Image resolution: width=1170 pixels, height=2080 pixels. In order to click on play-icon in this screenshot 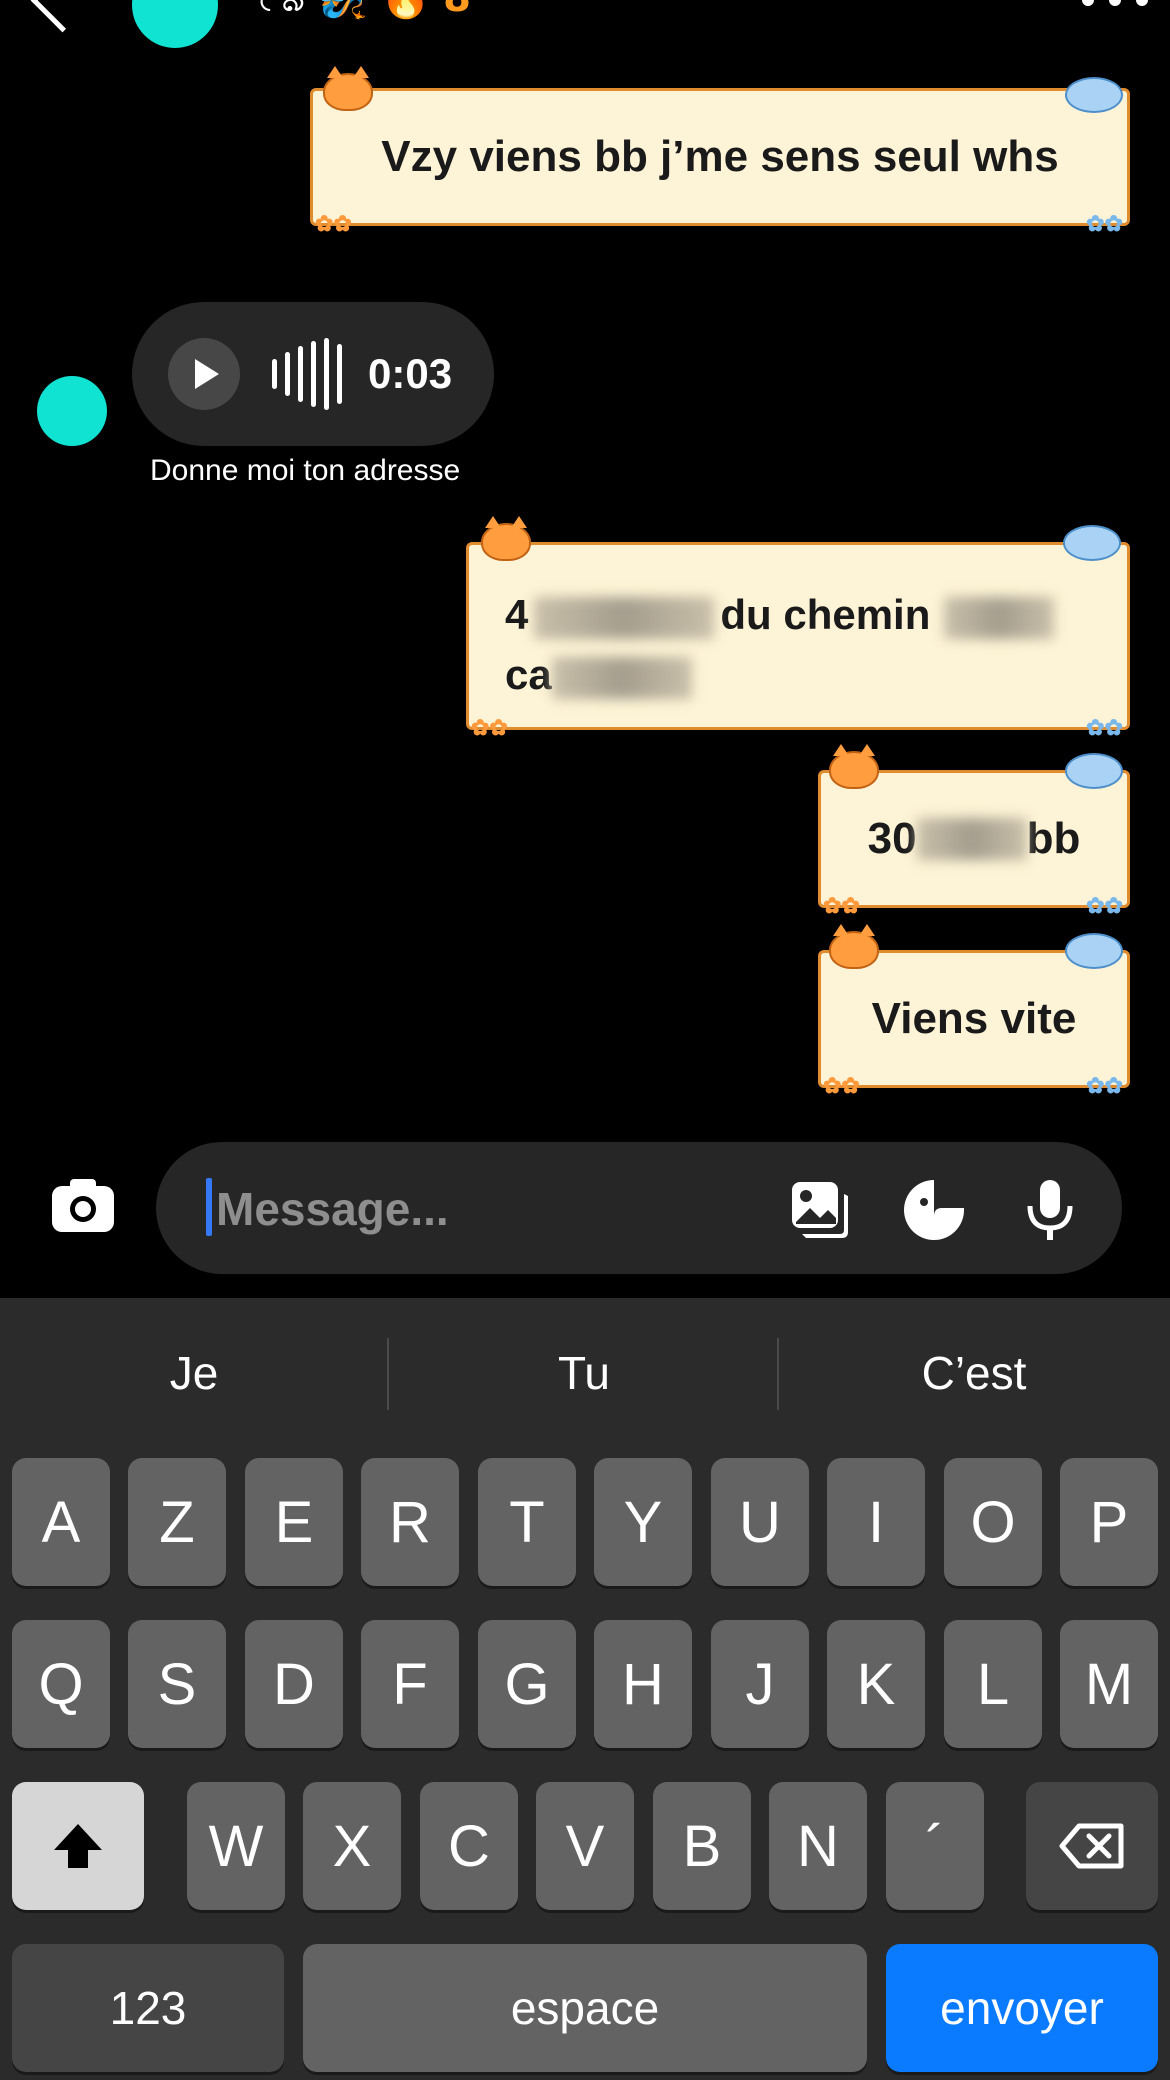, I will do `click(204, 374)`.